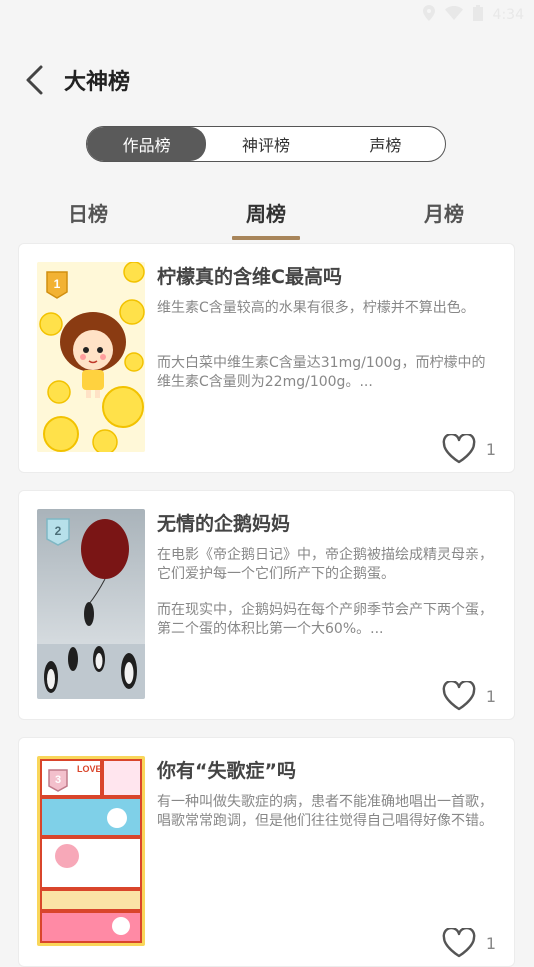  What do you see at coordinates (91, 357) in the screenshot?
I see `post-thumbnail: 1` at bounding box center [91, 357].